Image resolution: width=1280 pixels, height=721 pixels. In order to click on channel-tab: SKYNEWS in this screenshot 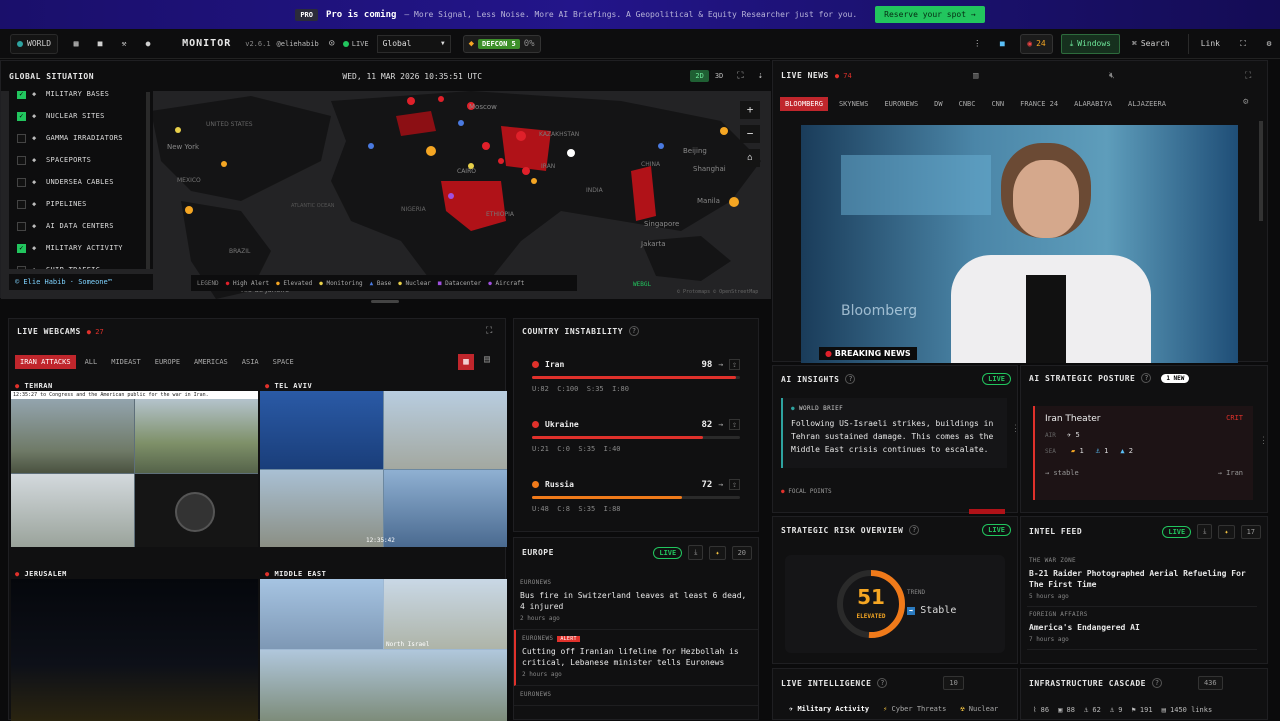, I will do `click(854, 104)`.